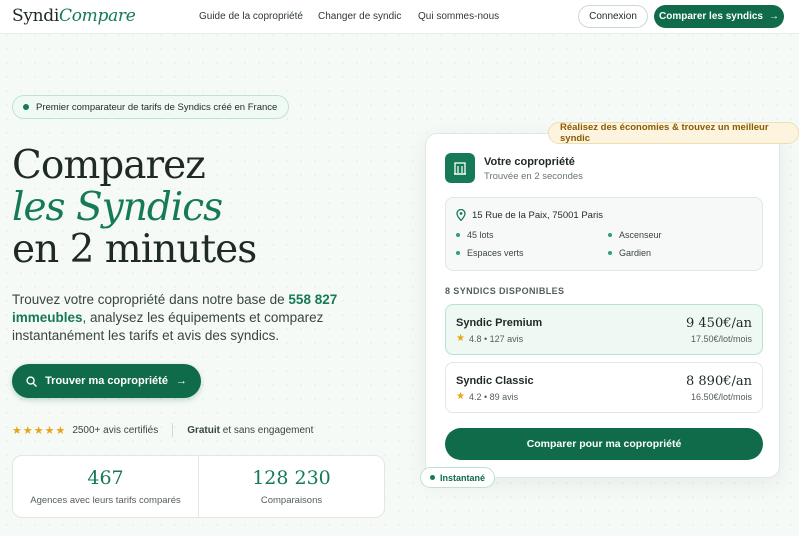  I want to click on stat-agencies: 467 Agences avec leurs tarifs comparés, so click(105, 486).